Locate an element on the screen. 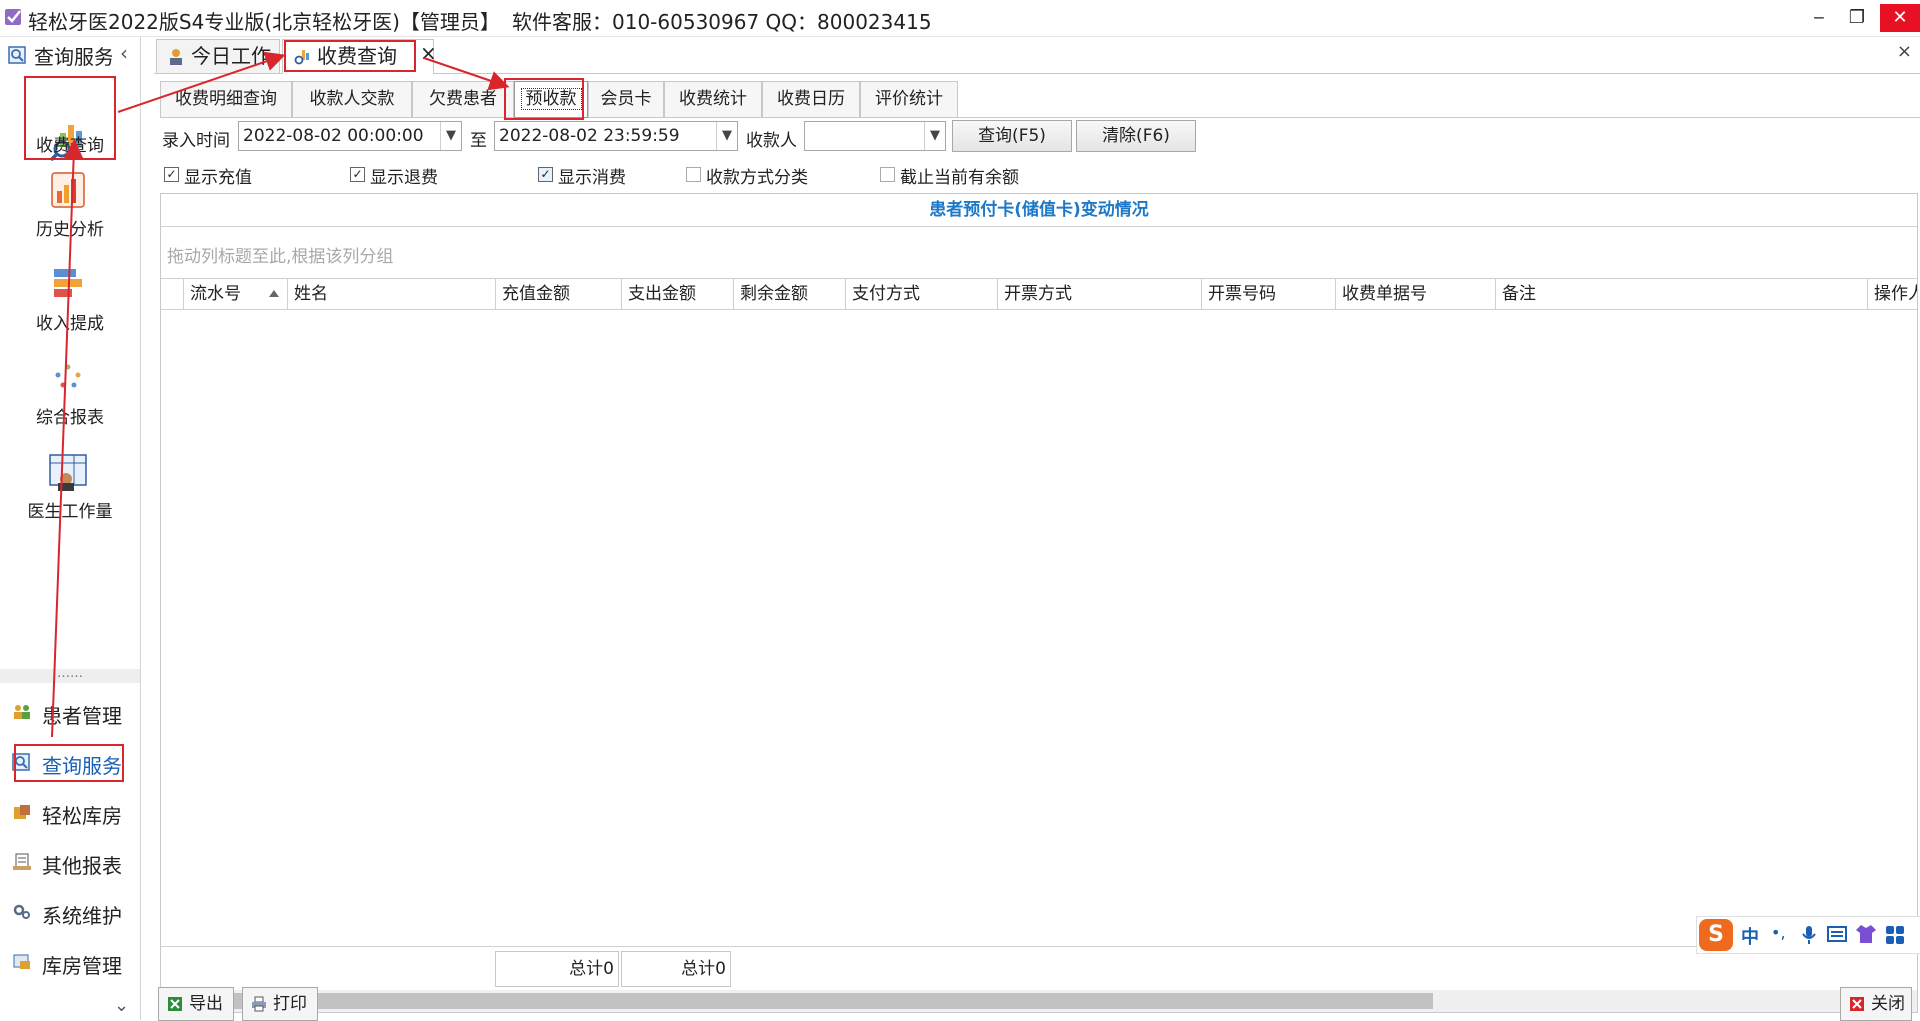 This screenshot has height=1021, width=1920. checkbox-label: 截止当前有余额 is located at coordinates (959, 178).